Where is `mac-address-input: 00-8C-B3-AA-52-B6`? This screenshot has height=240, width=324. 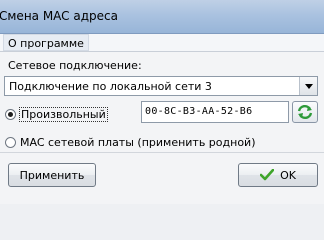 mac-address-input: 00-8C-B3-AA-52-B6 is located at coordinates (215, 112).